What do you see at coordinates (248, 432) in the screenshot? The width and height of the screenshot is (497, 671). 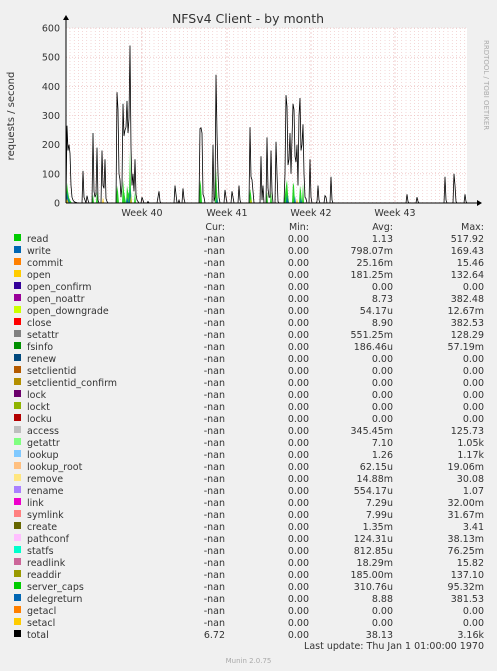 I see `legend-row: access -nan 0.00 345.45m 125.73` at bounding box center [248, 432].